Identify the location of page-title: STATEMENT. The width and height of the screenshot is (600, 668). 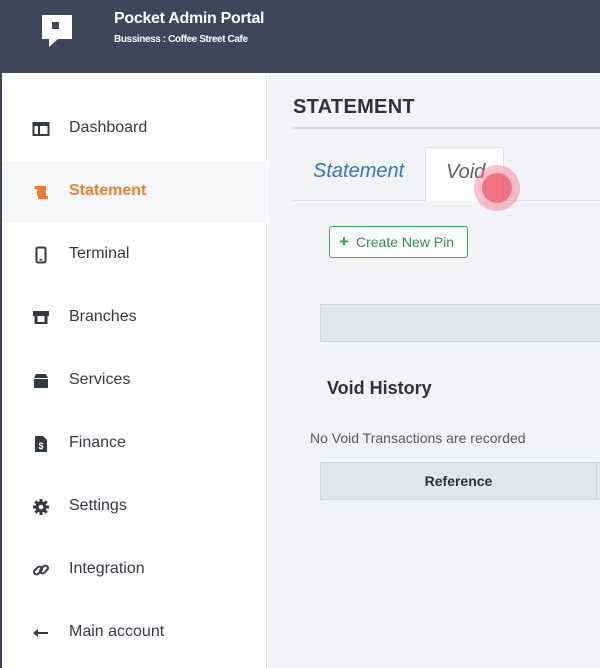
(354, 107).